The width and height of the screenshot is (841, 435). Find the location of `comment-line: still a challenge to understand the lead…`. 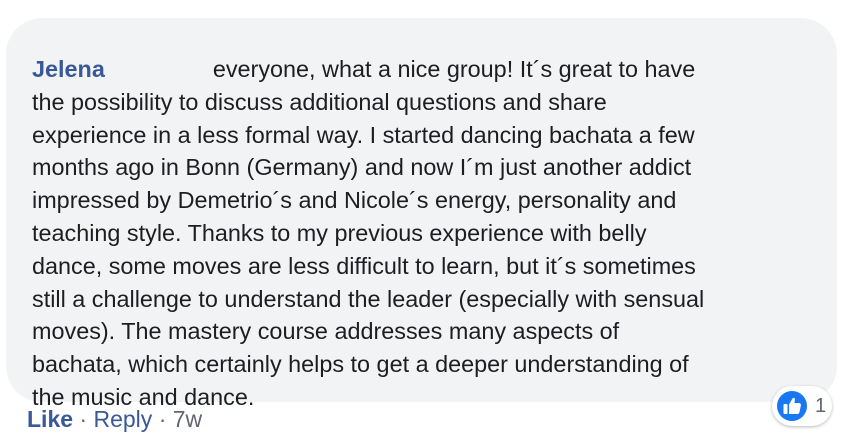

comment-line: still a challenge to understand the lead… is located at coordinates (368, 298).